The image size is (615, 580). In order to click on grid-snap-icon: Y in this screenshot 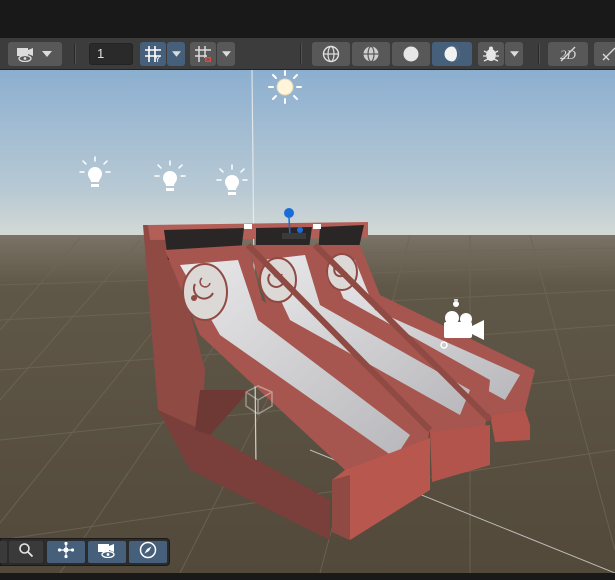, I will do `click(153, 54)`.